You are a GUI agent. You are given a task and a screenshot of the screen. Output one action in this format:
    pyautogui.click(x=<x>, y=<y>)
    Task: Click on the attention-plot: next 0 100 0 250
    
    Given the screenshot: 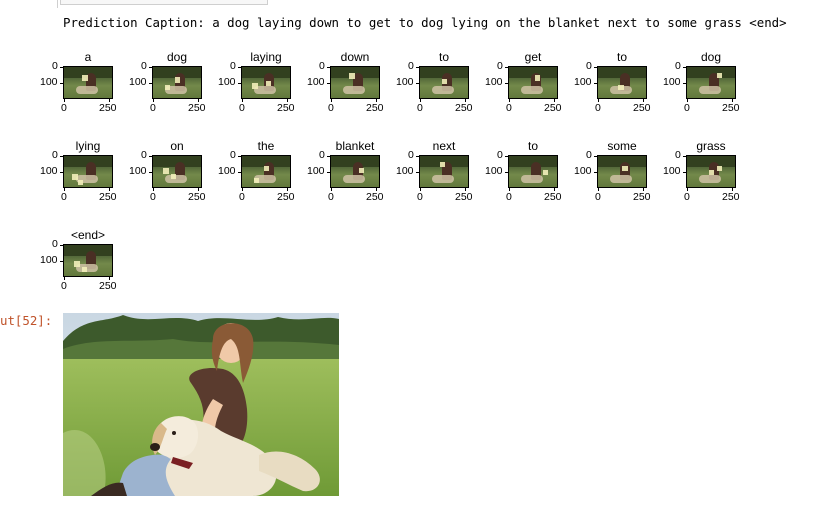 What is the action you would take?
    pyautogui.click(x=429, y=185)
    